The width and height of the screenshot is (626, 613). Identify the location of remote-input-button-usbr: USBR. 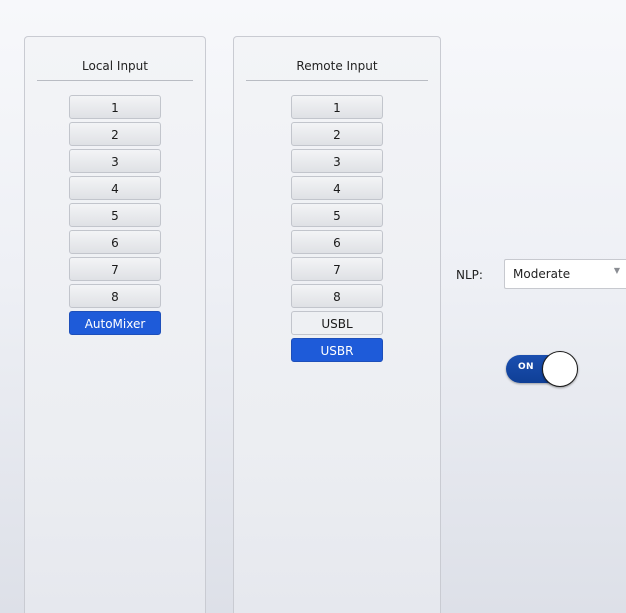
(337, 350).